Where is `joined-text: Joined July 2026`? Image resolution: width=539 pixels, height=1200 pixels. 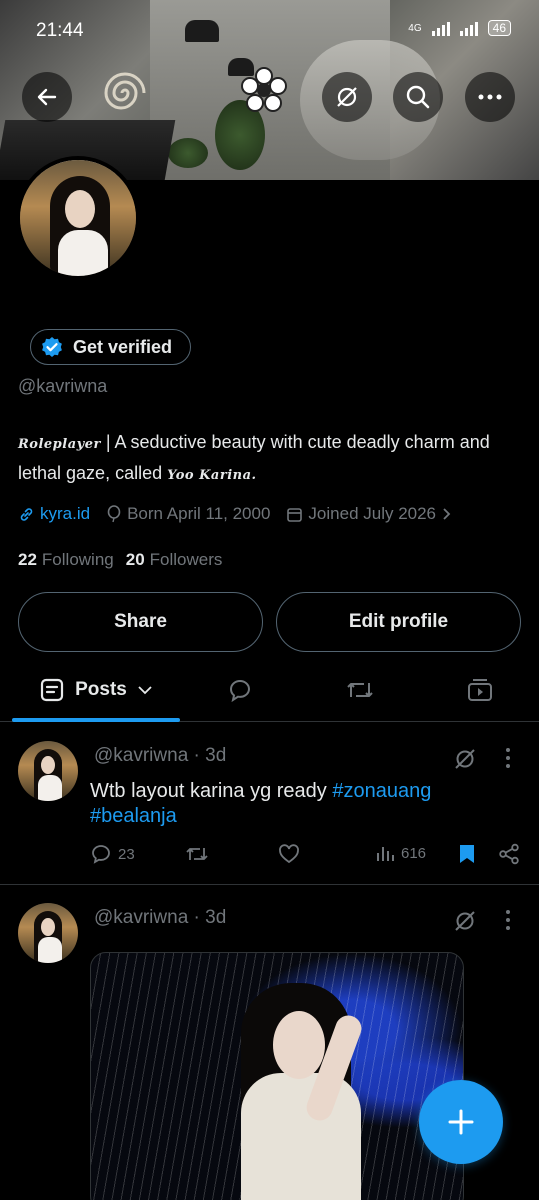 joined-text: Joined July 2026 is located at coordinates (372, 513).